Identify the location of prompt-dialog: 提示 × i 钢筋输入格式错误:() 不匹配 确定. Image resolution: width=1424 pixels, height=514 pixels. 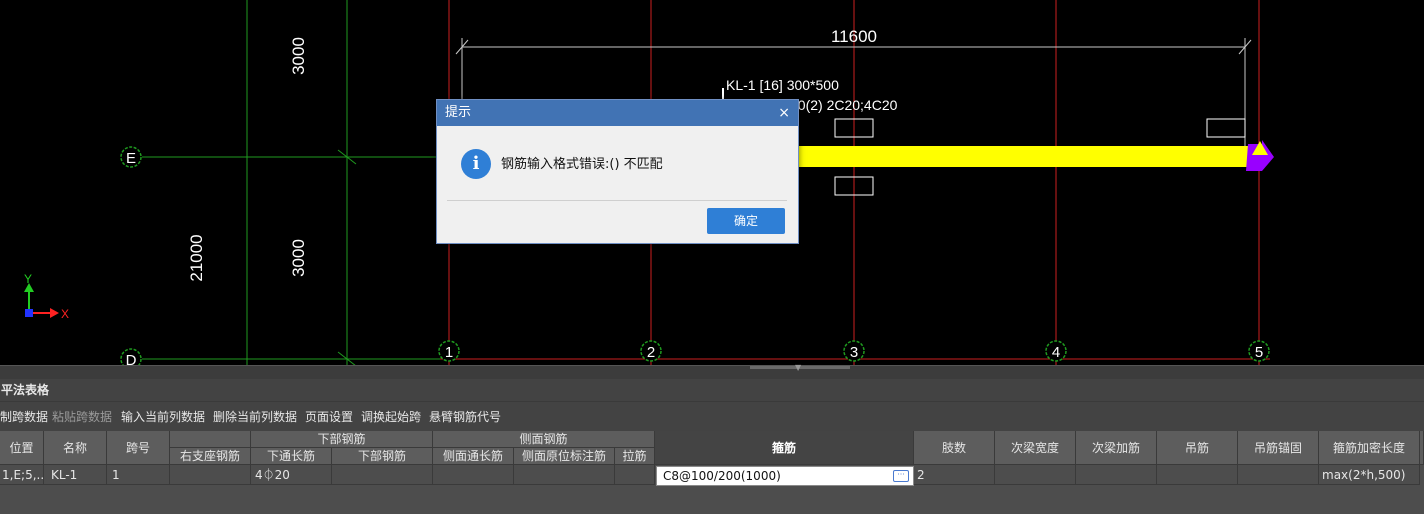
(617, 171).